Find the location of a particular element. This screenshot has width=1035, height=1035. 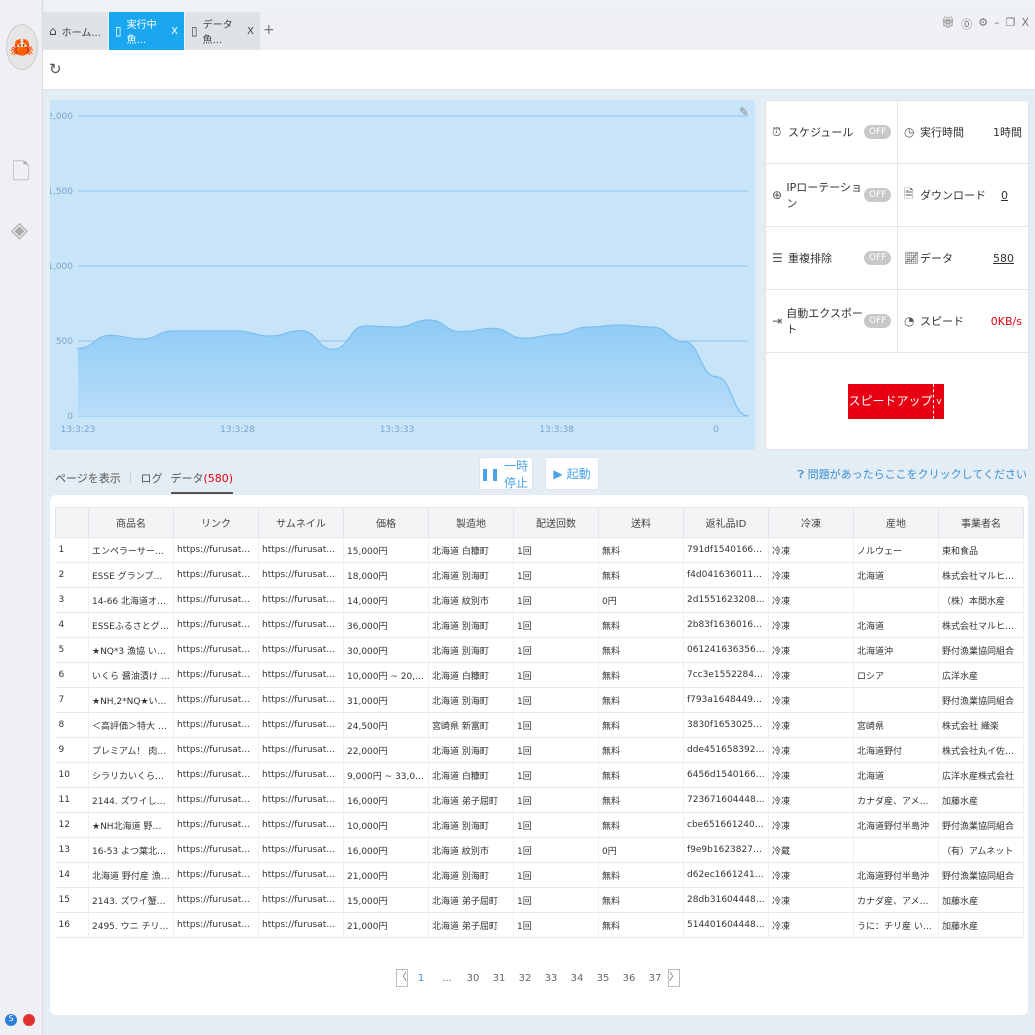

minimize-icon: – is located at coordinates (997, 24).